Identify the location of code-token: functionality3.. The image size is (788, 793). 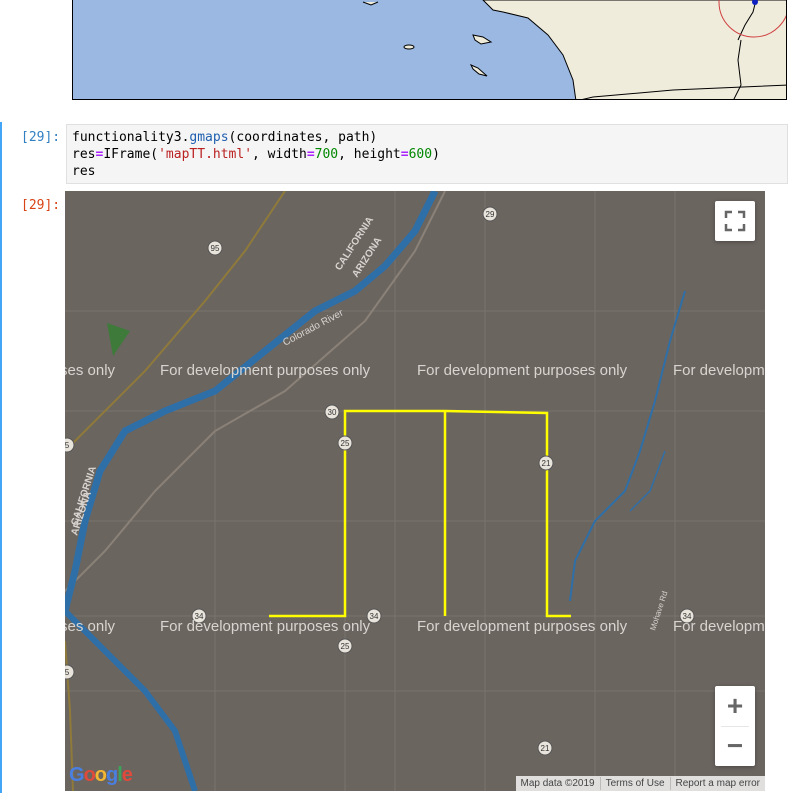
(131, 137).